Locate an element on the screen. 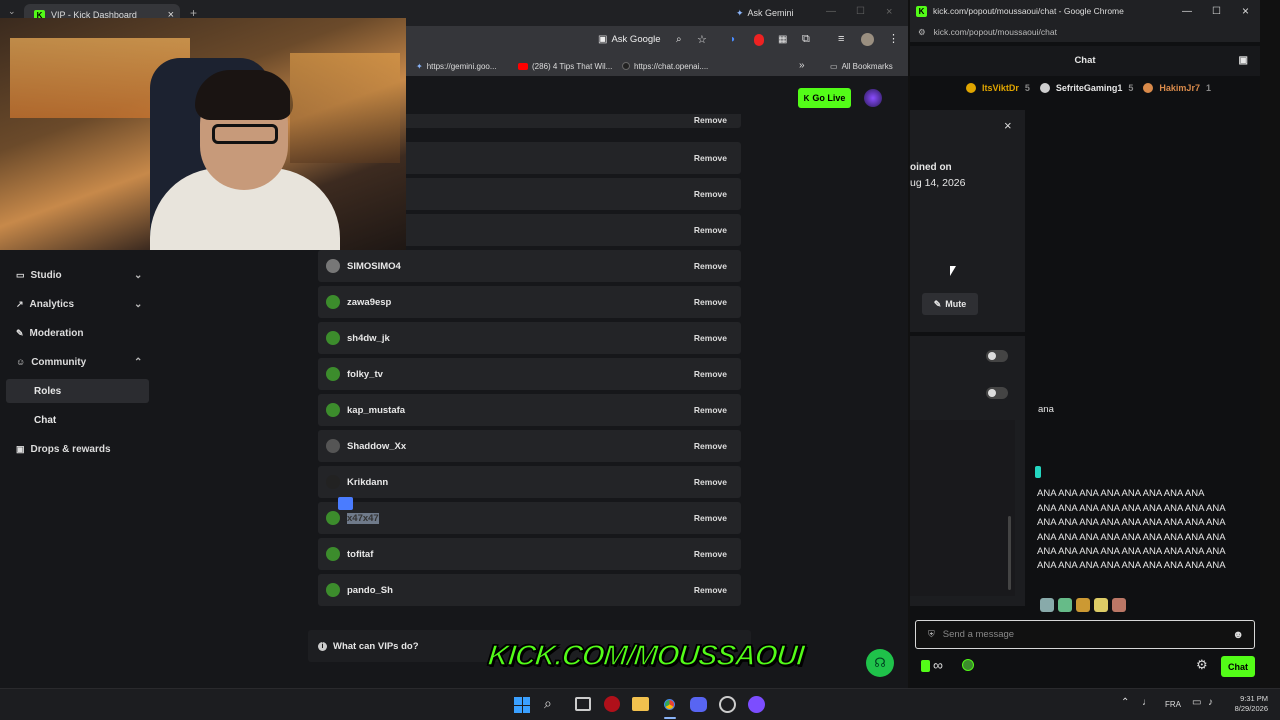  search-icon: ⌕ is located at coordinates (548, 703).